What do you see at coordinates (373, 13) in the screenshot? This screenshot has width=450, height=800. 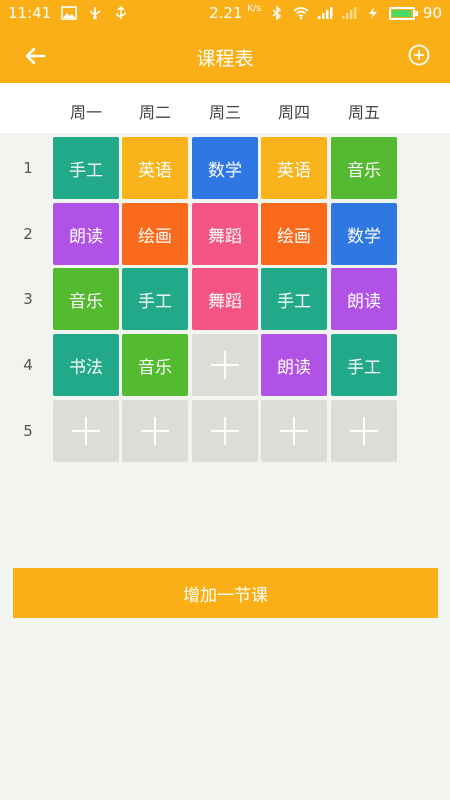 I see `charging-icon` at bounding box center [373, 13].